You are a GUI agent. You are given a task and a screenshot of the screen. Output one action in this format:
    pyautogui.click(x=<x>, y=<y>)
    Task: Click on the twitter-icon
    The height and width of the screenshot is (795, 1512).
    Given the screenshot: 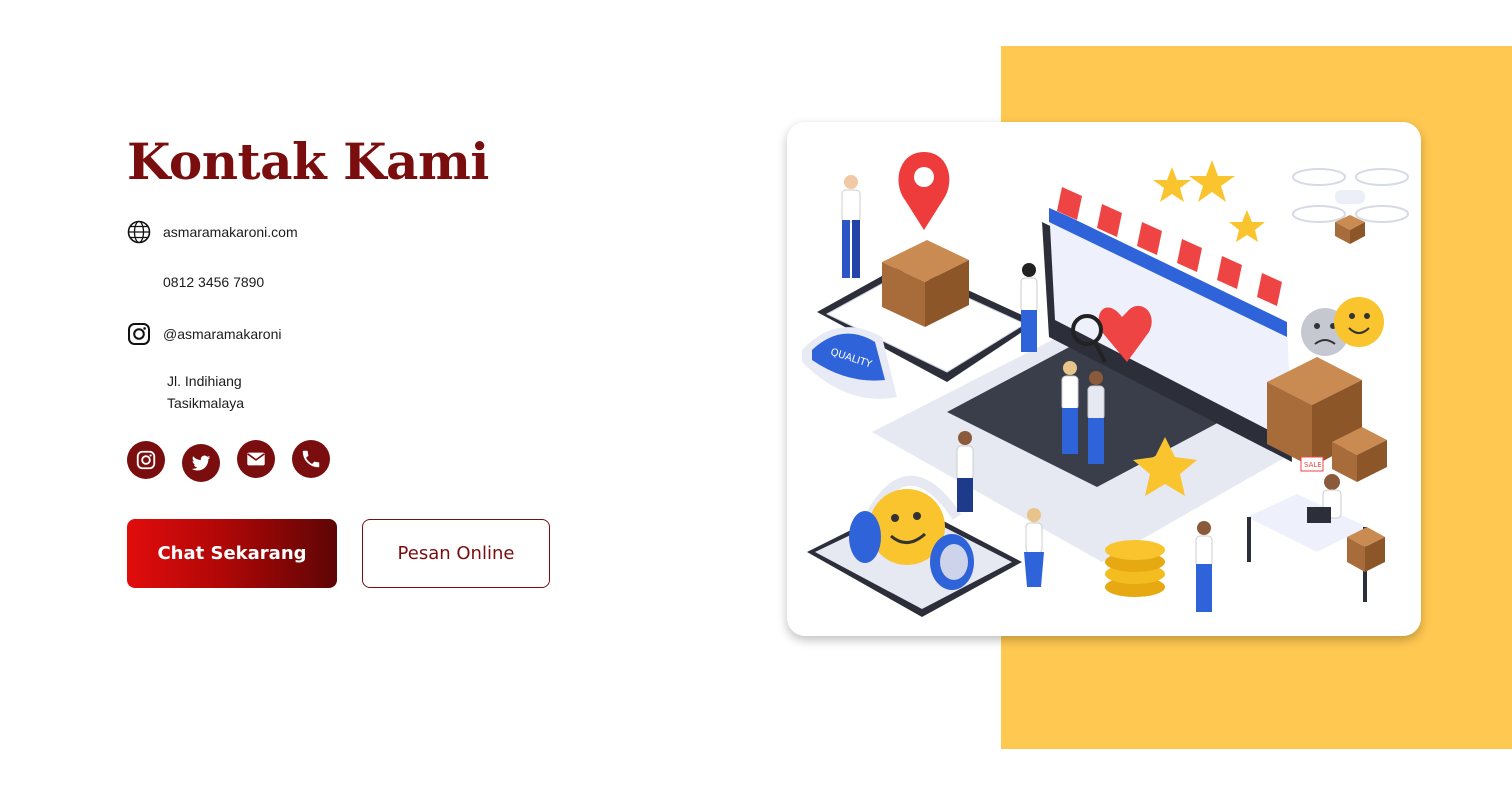 What is the action you would take?
    pyautogui.click(x=201, y=463)
    